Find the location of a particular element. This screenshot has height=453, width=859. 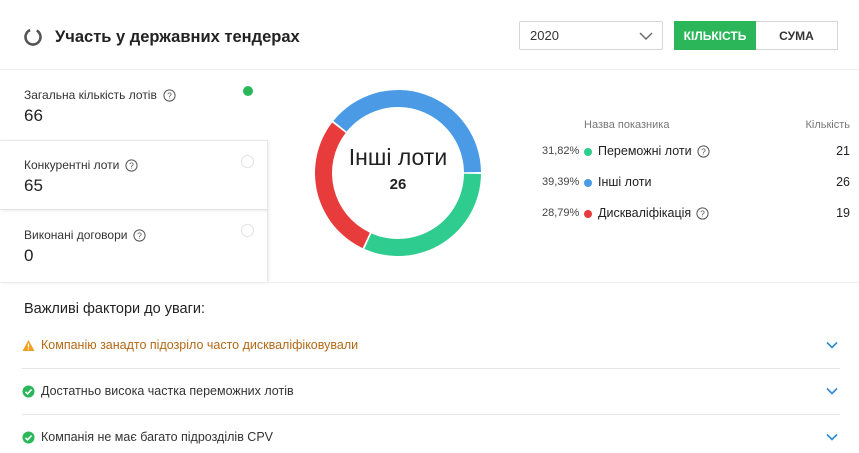

legend-name: Переможні лоти ? is located at coordinates (654, 151).